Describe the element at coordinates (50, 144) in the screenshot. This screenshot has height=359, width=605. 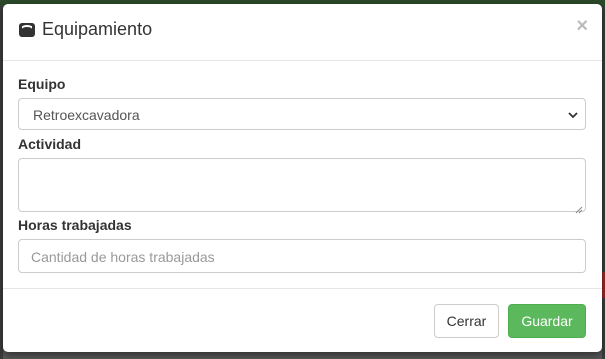
I see `actividad-label: Actividad` at that location.